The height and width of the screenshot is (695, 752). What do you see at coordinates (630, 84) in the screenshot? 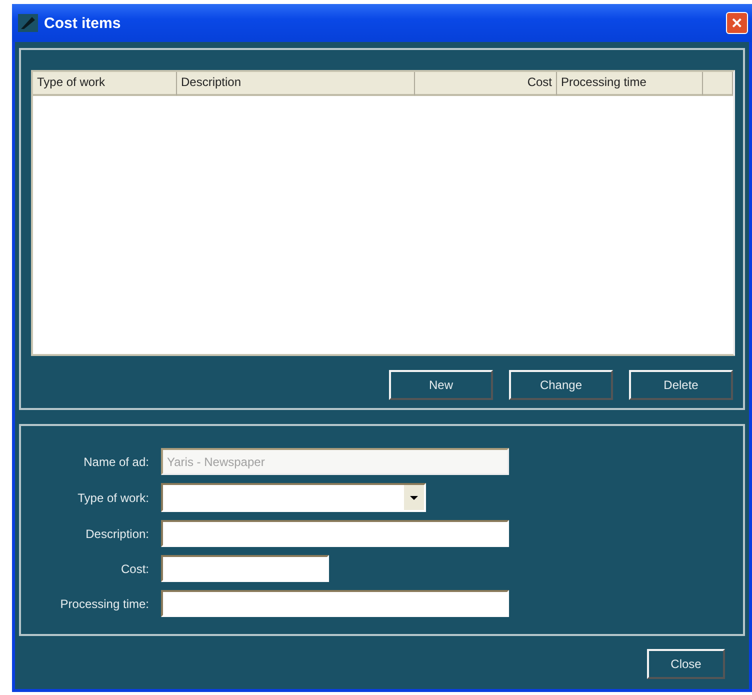
I see `column-header: Processing time` at bounding box center [630, 84].